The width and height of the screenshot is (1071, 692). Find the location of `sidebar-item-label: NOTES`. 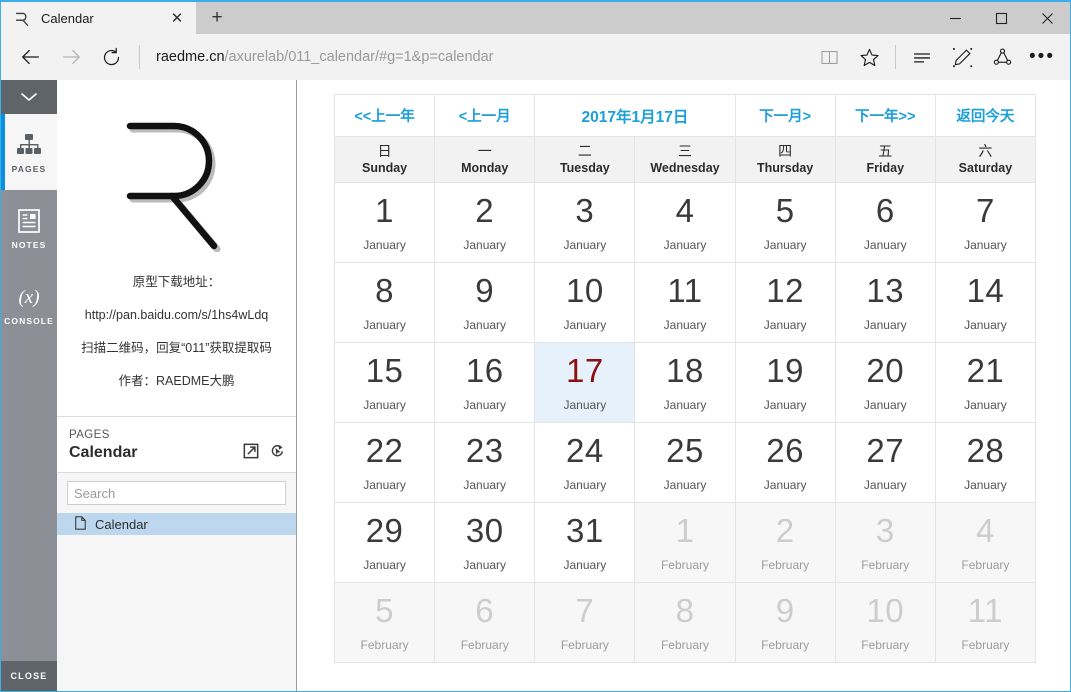

sidebar-item-label: NOTES is located at coordinates (29, 245).